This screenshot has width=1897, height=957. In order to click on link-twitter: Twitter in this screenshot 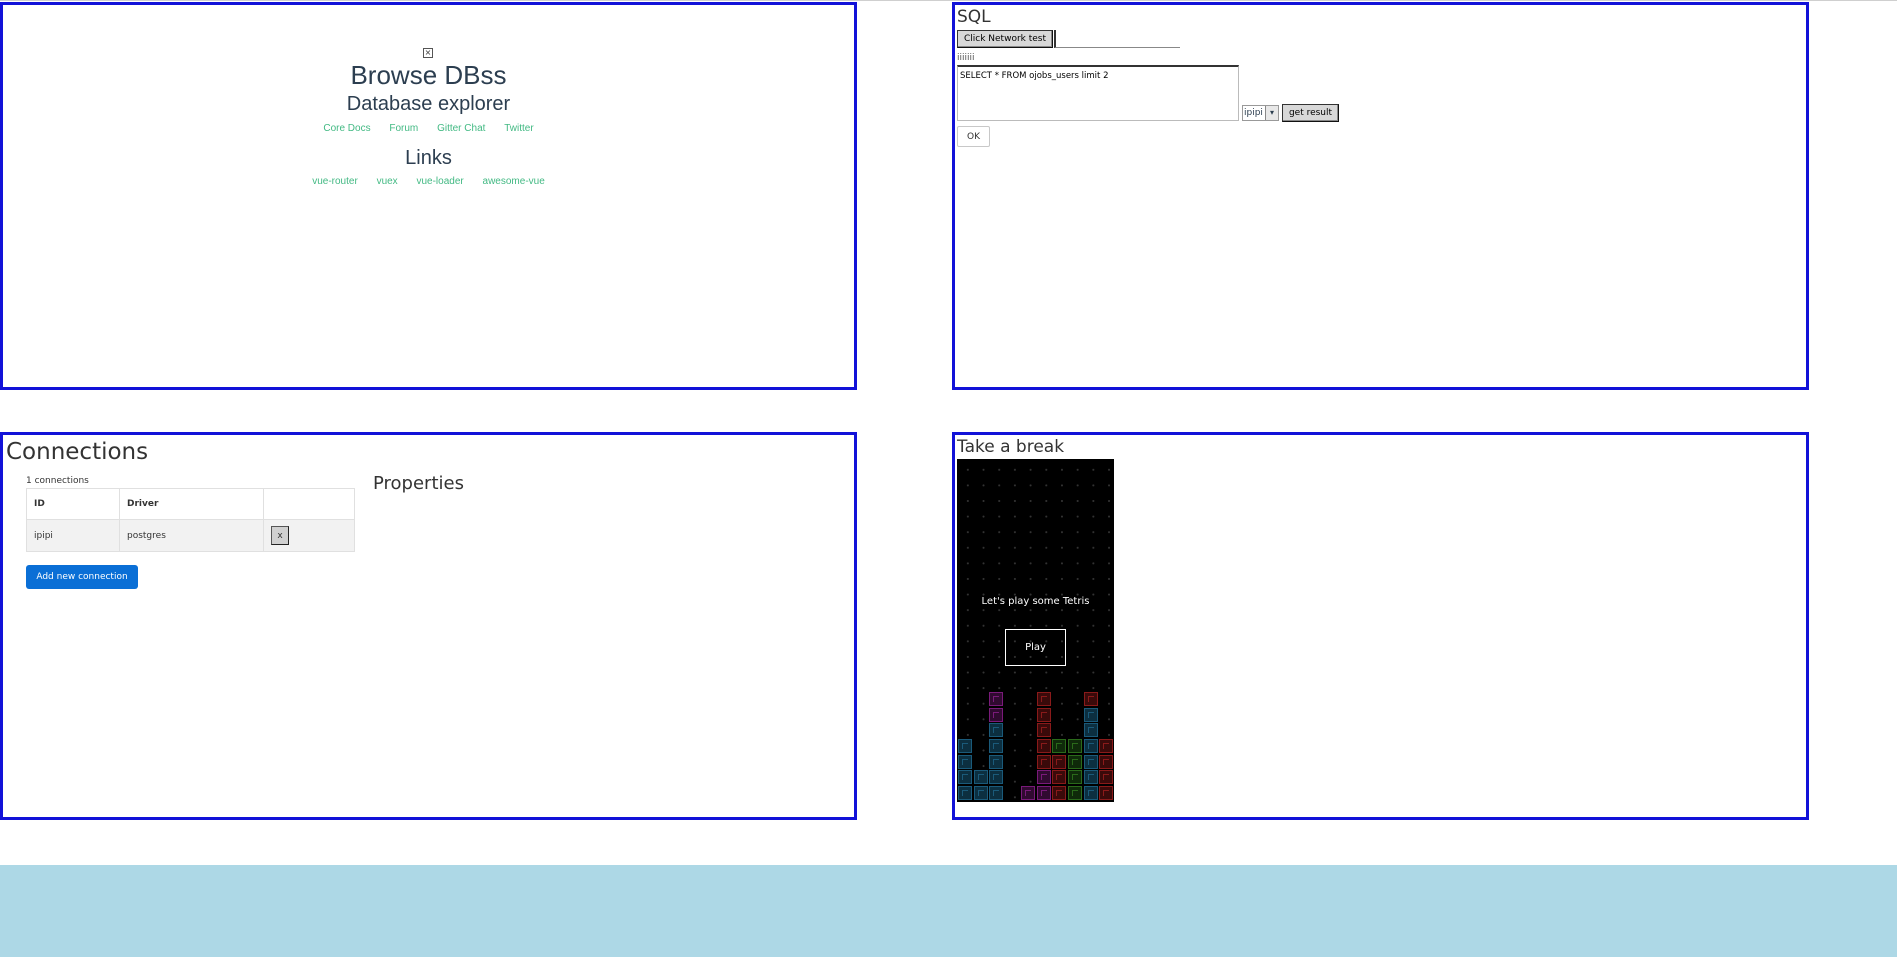, I will do `click(518, 128)`.